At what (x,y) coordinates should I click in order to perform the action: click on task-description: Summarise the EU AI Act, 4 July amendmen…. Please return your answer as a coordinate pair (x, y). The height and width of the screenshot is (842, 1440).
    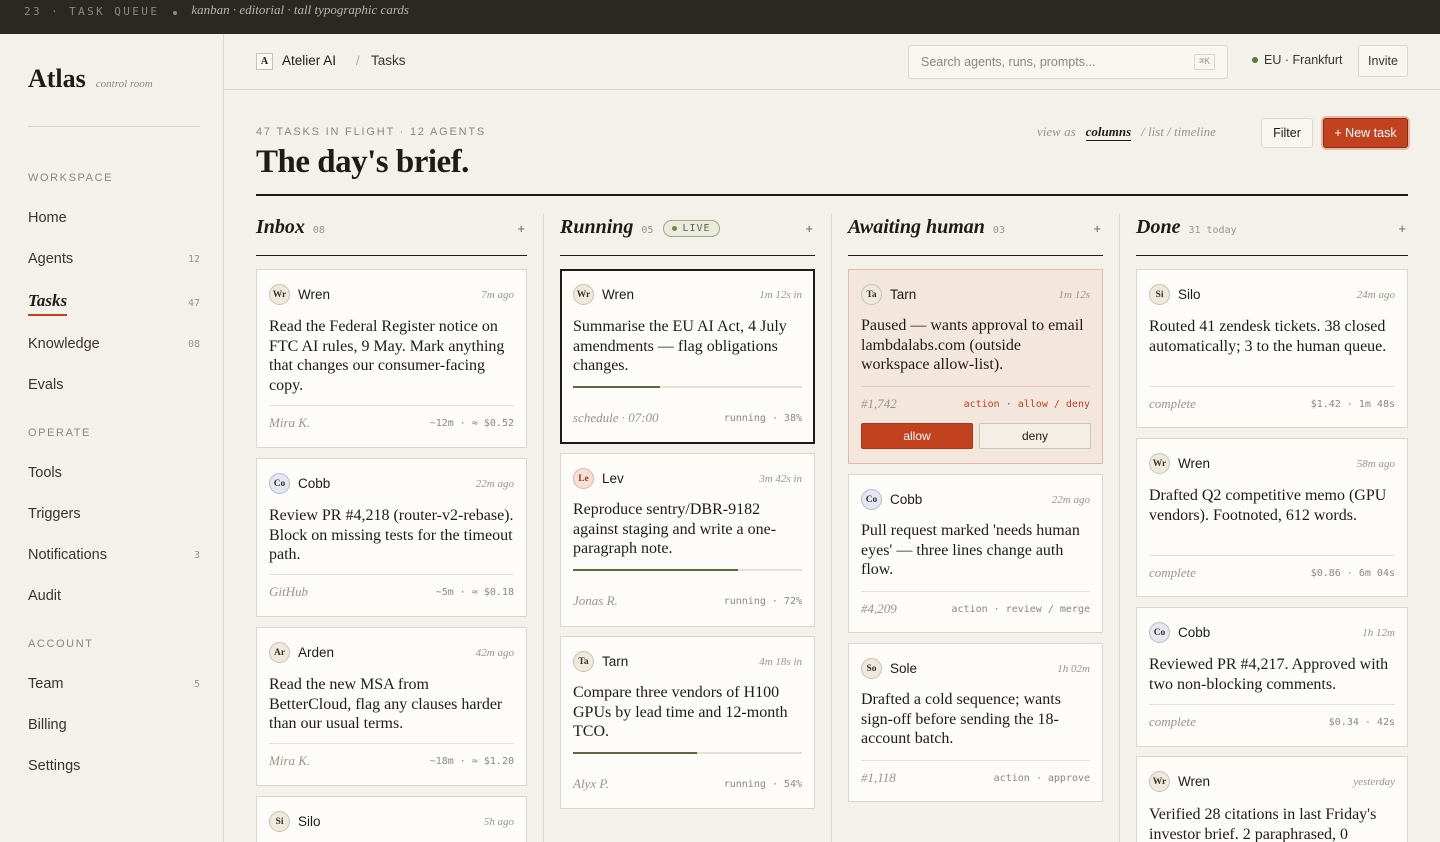
    Looking at the image, I should click on (680, 346).